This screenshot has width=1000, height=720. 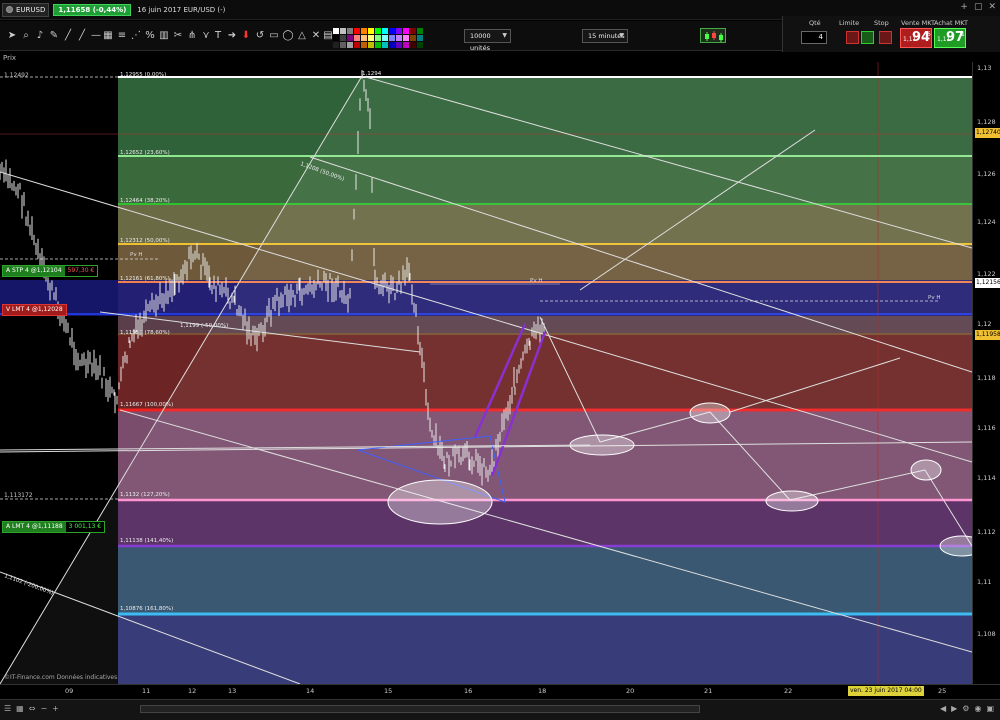 I want to click on maximize-icon: ▢, so click(x=978, y=7).